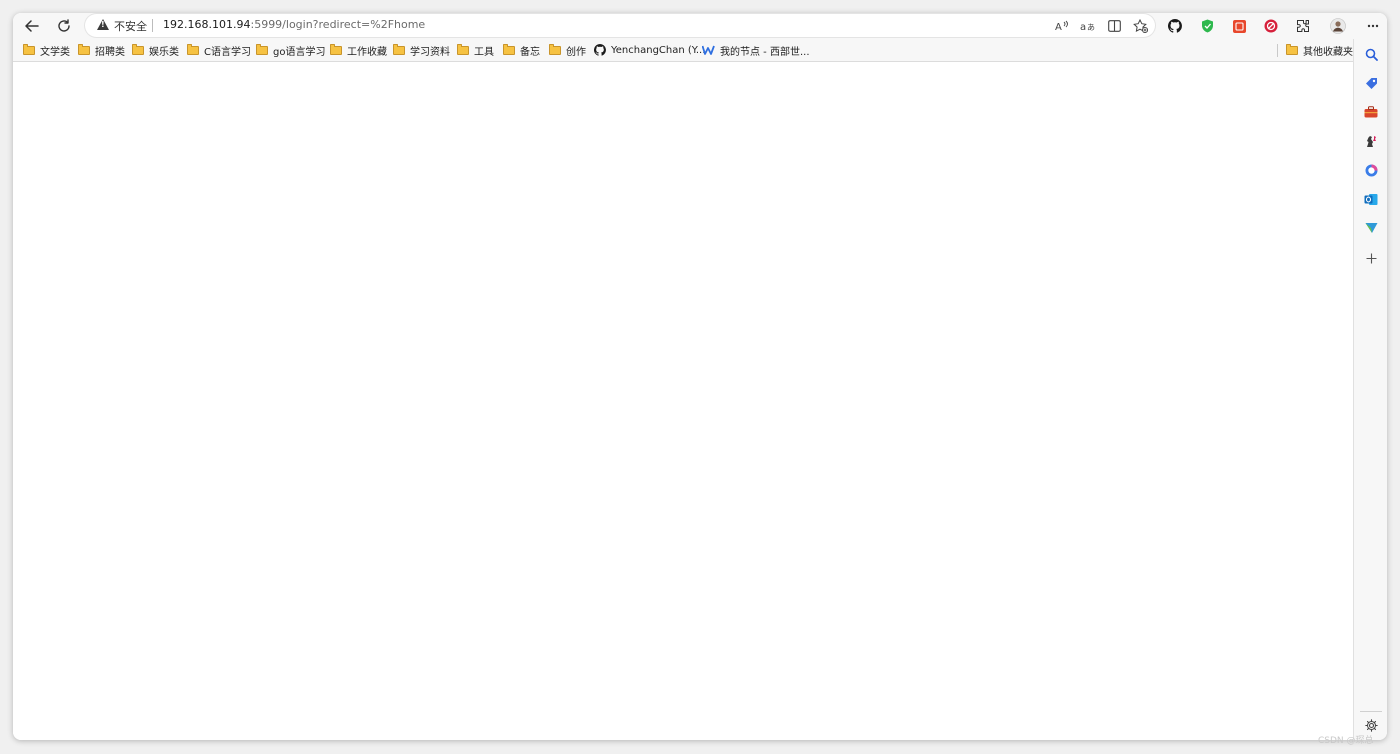 This screenshot has width=1400, height=754. I want to click on bookmarks-divider, so click(1277, 50).